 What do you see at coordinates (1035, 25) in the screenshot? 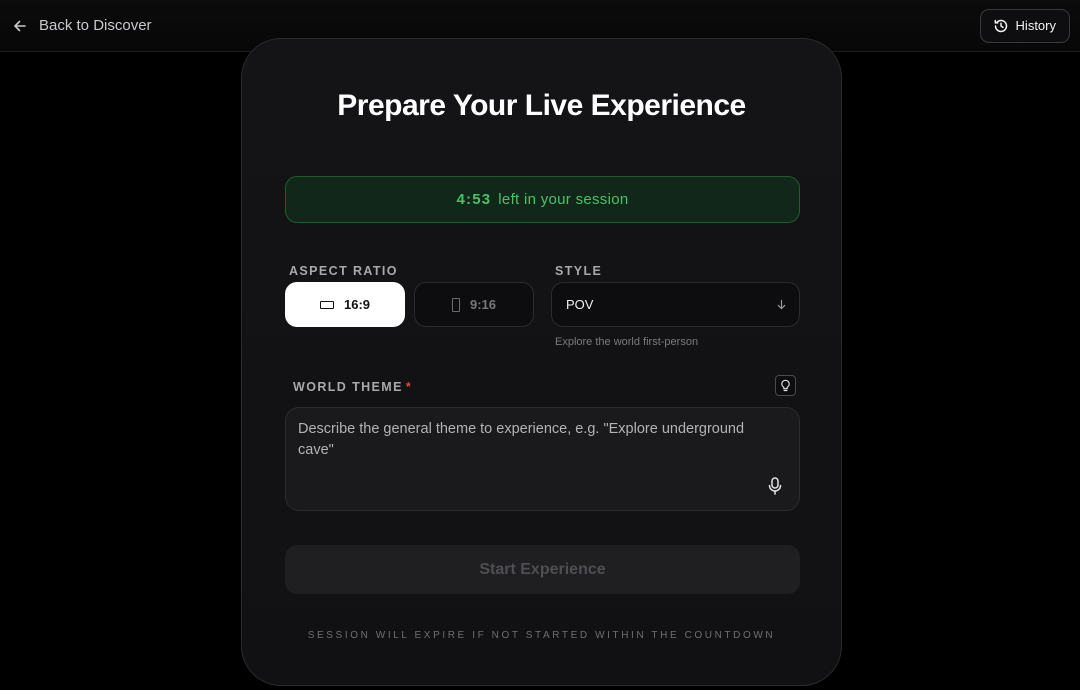
I see `history-label: History` at bounding box center [1035, 25].